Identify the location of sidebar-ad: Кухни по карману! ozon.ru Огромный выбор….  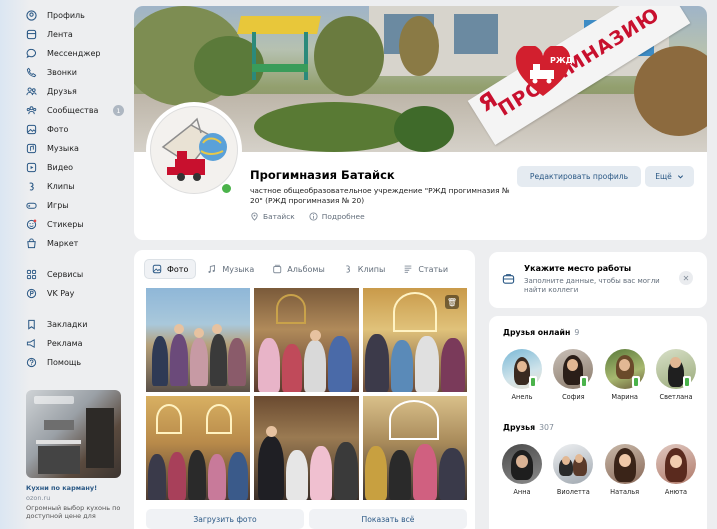
(76, 455).